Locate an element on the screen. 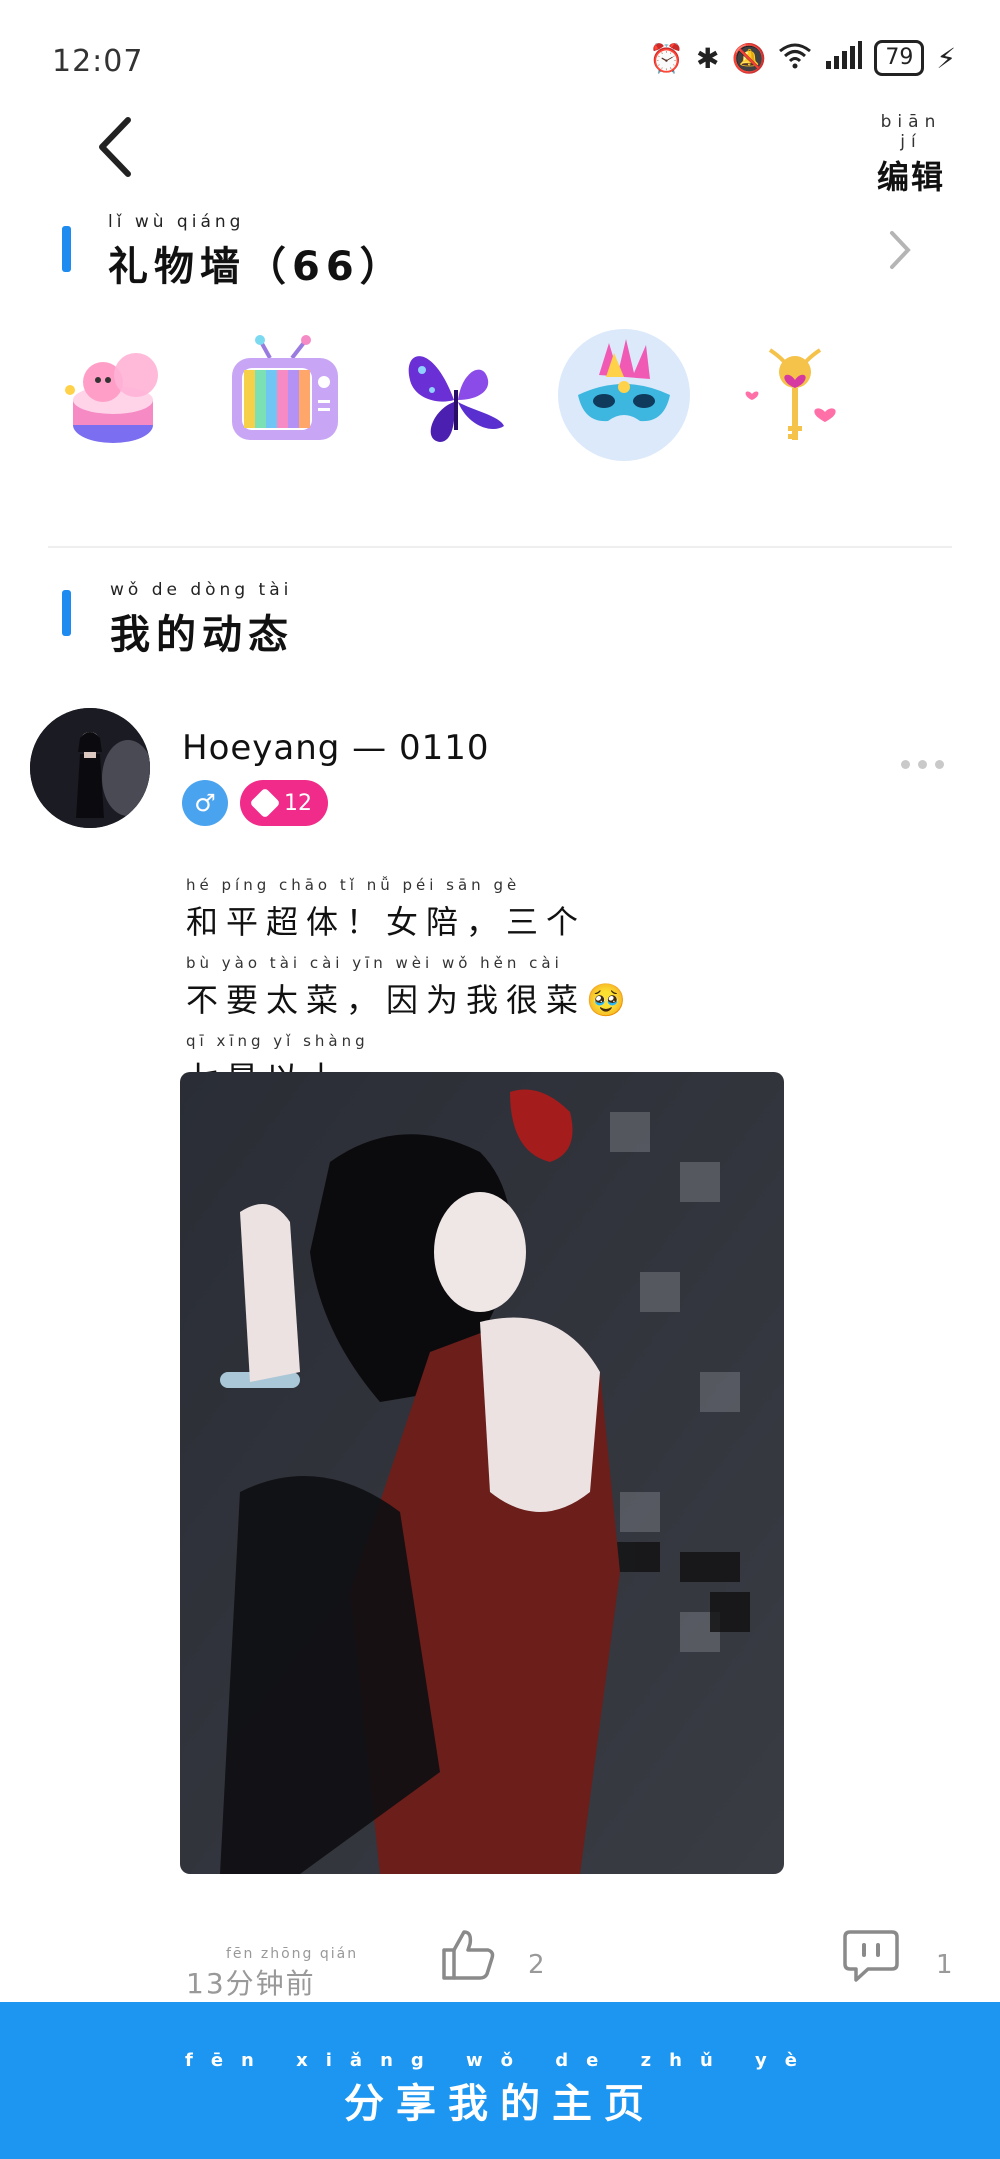  gift-wall-accent-bar is located at coordinates (66, 249).